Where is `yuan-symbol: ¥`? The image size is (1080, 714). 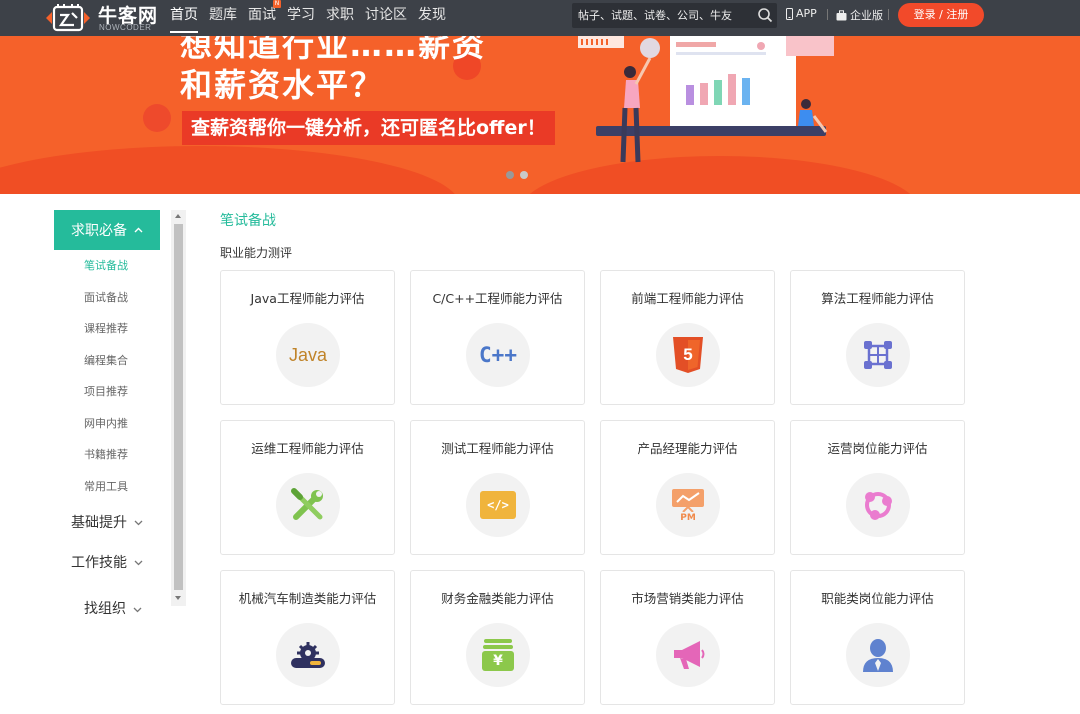
yuan-symbol: ¥ is located at coordinates (498, 661).